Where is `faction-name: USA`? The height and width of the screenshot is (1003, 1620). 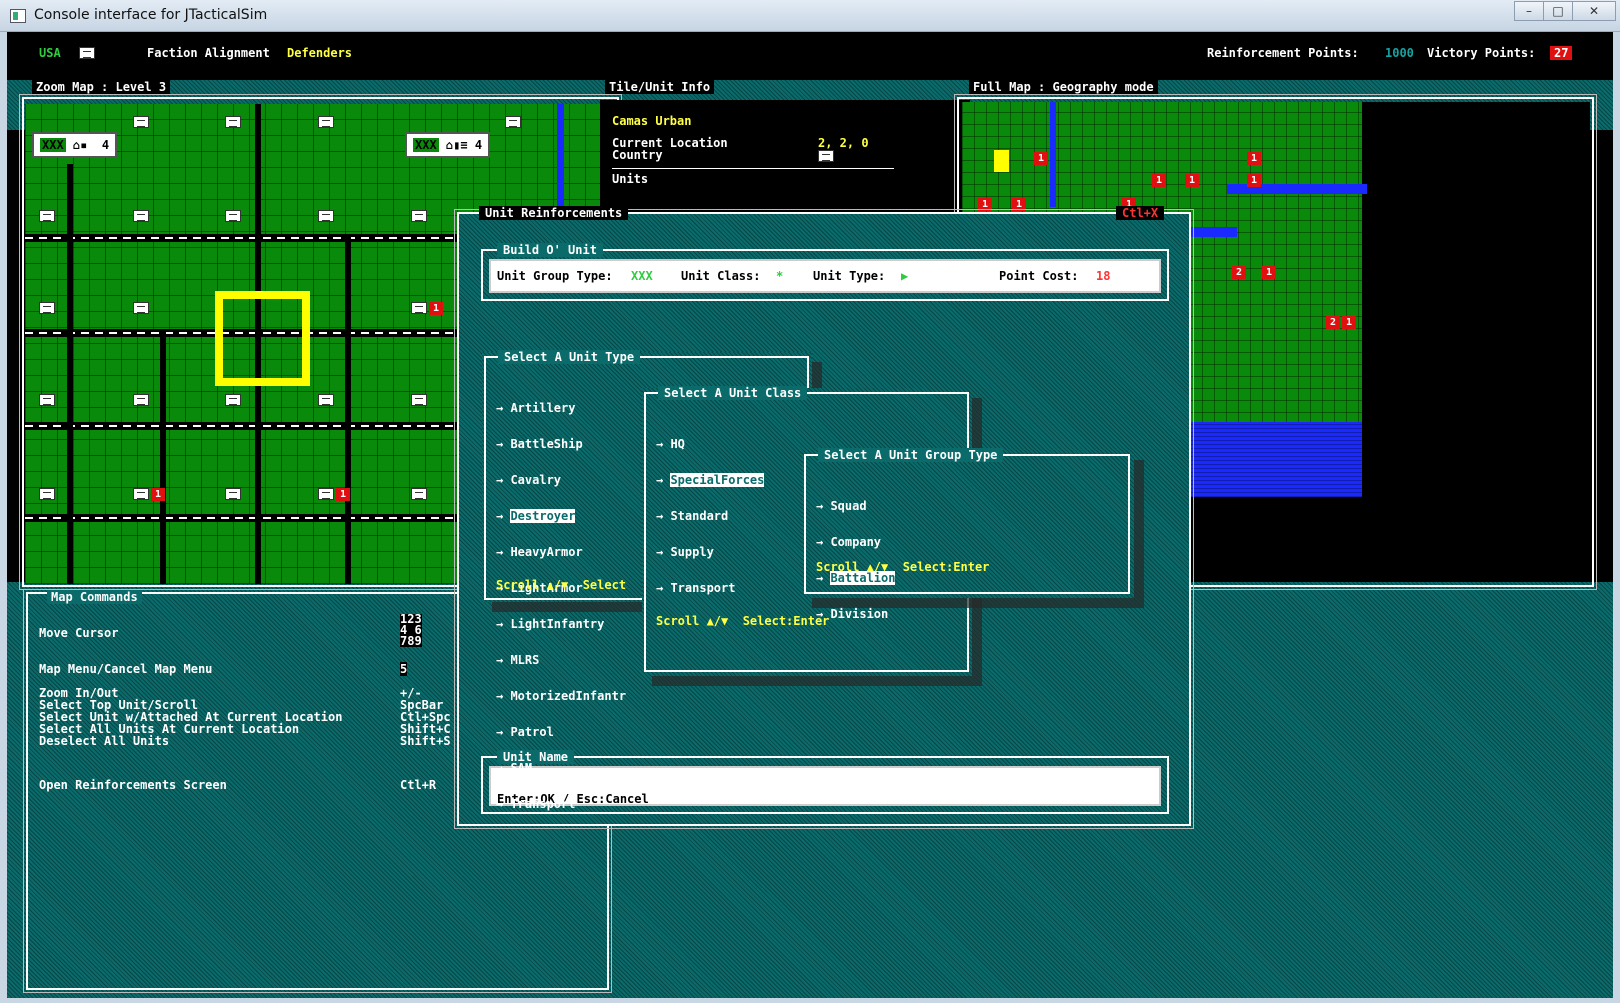 faction-name: USA is located at coordinates (50, 53).